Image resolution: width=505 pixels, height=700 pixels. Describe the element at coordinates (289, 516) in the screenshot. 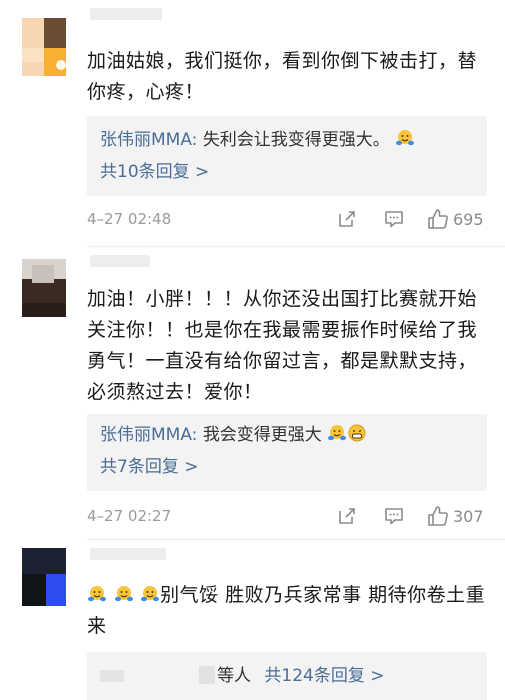

I see `comment-meta: 4–27 02:27 307` at that location.